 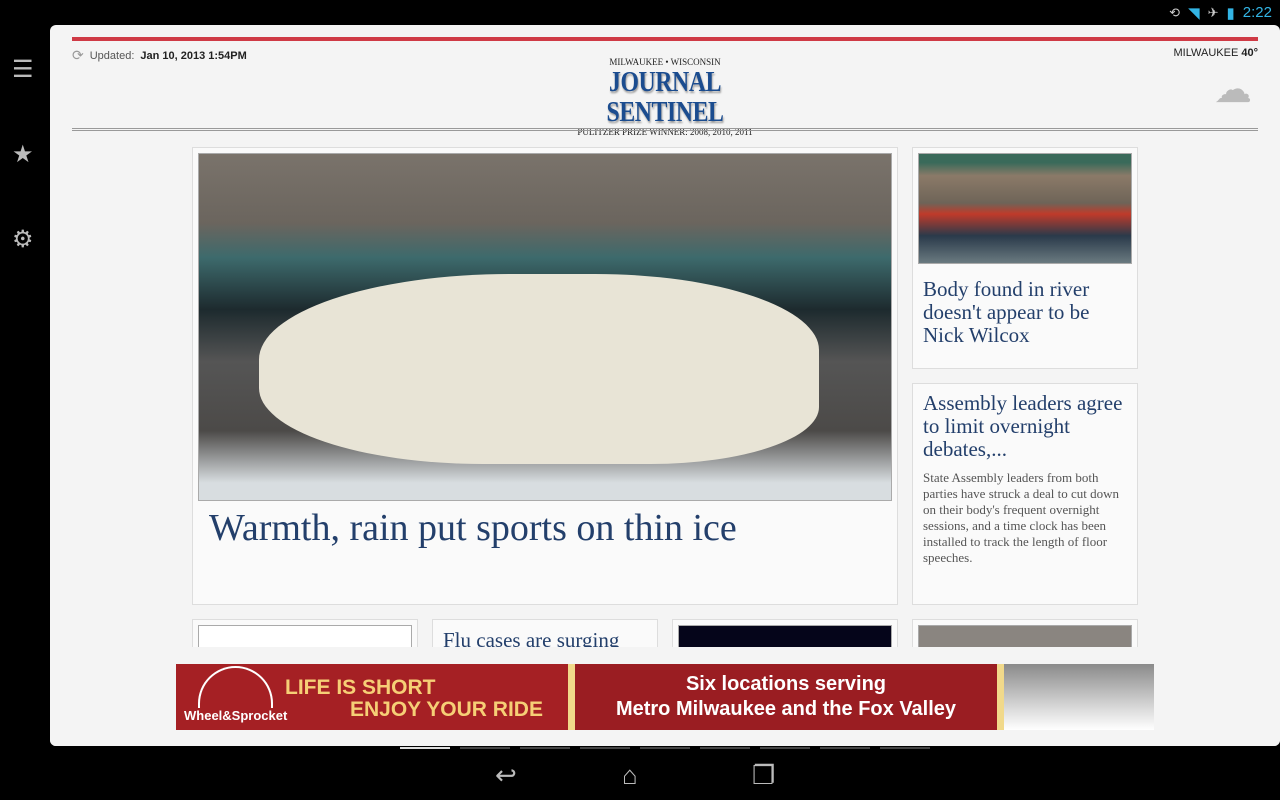 What do you see at coordinates (236, 715) in the screenshot?
I see `ad-brand: Wheel&Sprocket` at bounding box center [236, 715].